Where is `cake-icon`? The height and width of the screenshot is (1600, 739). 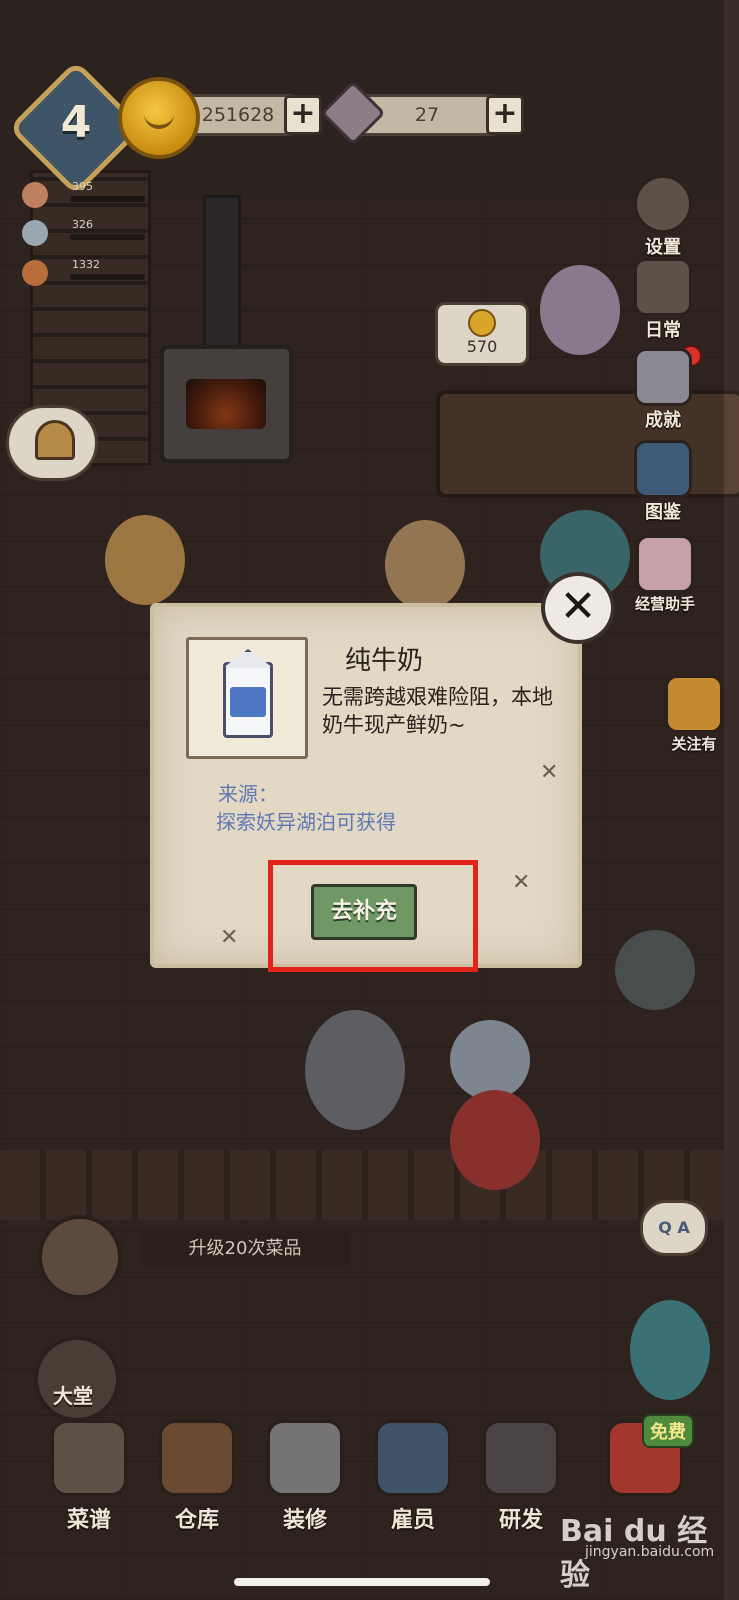 cake-icon is located at coordinates (665, 564).